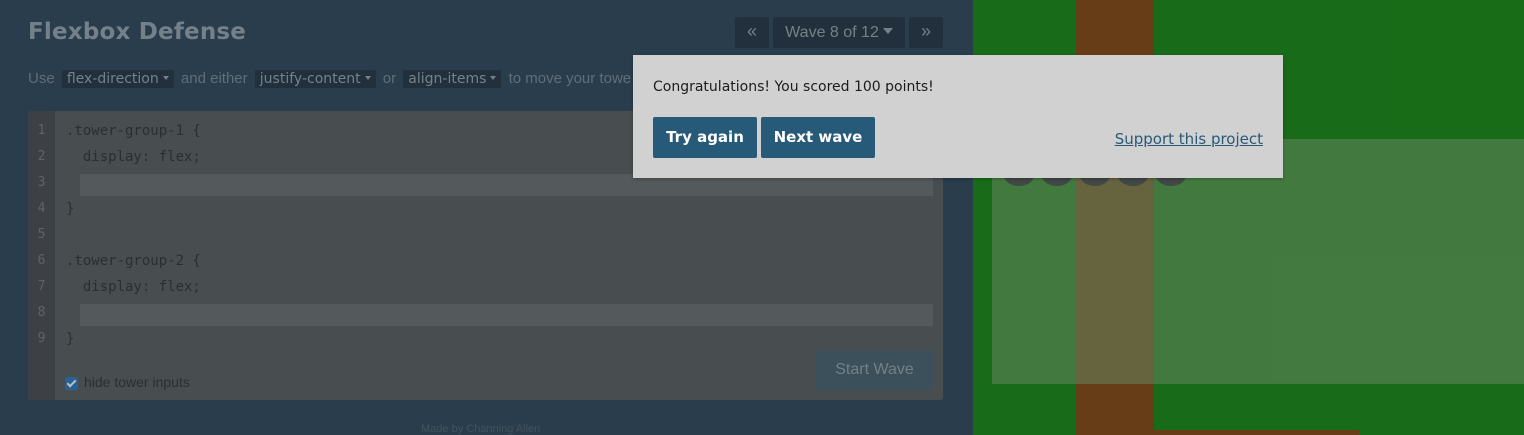 The height and width of the screenshot is (435, 1524). I want to click on try-again-button: Try again, so click(705, 137).